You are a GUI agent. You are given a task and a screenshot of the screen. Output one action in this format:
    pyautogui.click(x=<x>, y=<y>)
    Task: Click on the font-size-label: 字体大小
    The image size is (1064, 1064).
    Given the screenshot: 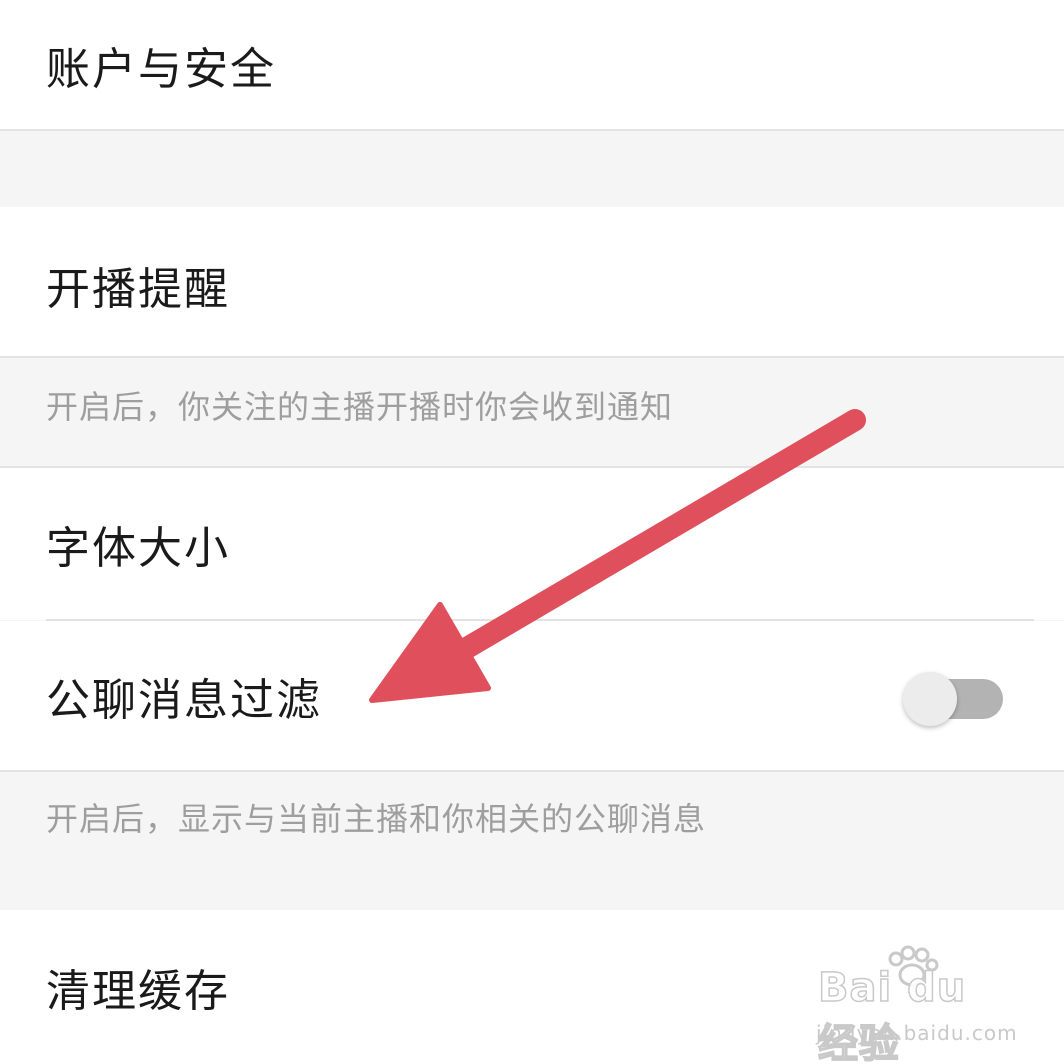 What is the action you would take?
    pyautogui.click(x=138, y=548)
    